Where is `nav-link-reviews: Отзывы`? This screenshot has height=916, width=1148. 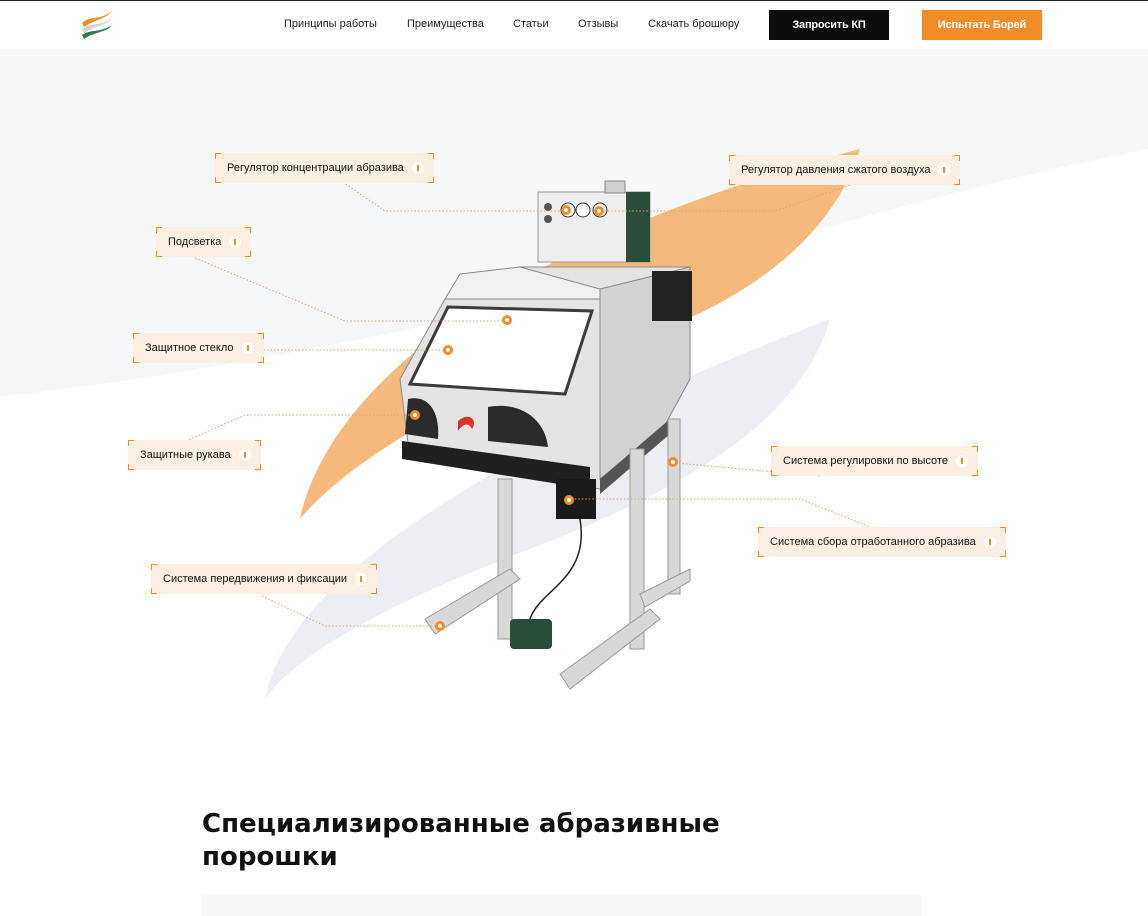 nav-link-reviews: Отзывы is located at coordinates (598, 24).